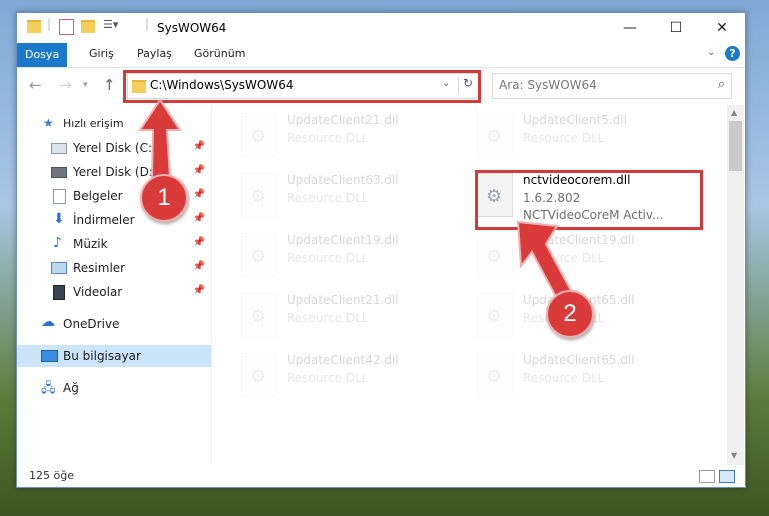  What do you see at coordinates (164, 198) in the screenshot?
I see `callout-badge-1: 1` at bounding box center [164, 198].